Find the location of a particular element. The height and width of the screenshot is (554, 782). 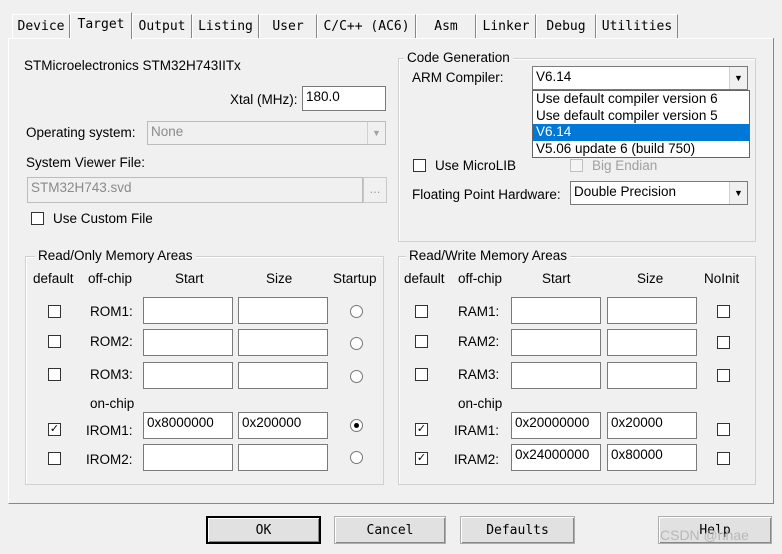

os-select: None is located at coordinates (266, 133).